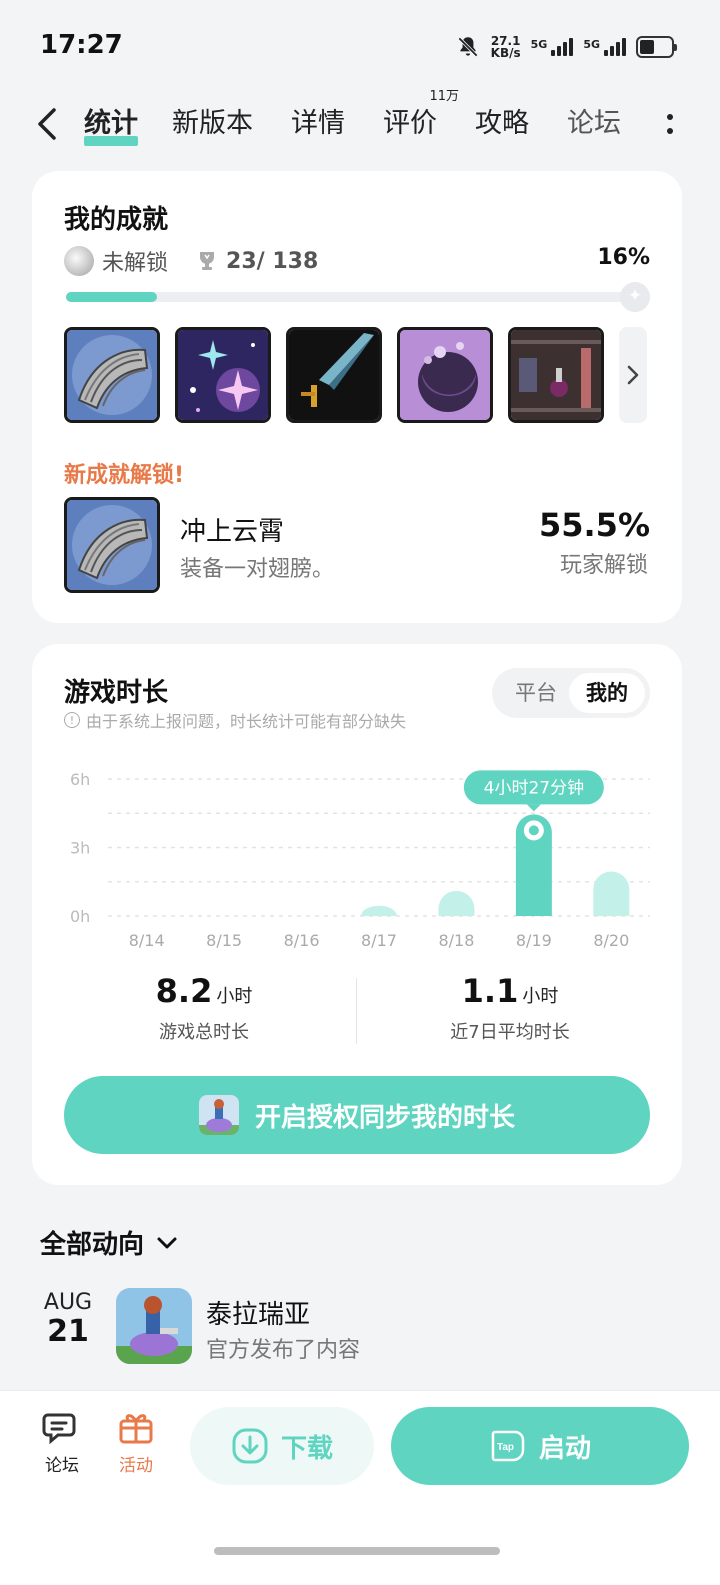 This screenshot has width=720, height=1585. Describe the element at coordinates (81, 45) in the screenshot. I see `clock: 17:27` at that location.